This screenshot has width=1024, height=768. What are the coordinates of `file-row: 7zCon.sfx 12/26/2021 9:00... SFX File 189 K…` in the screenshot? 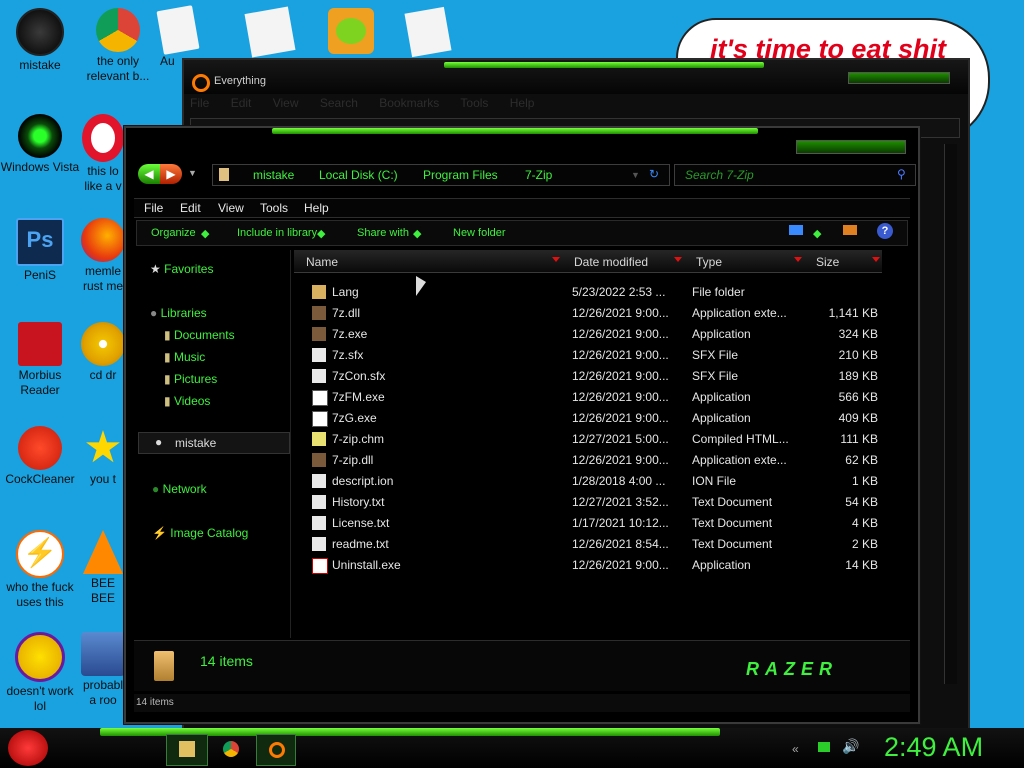 It's located at (602, 376).